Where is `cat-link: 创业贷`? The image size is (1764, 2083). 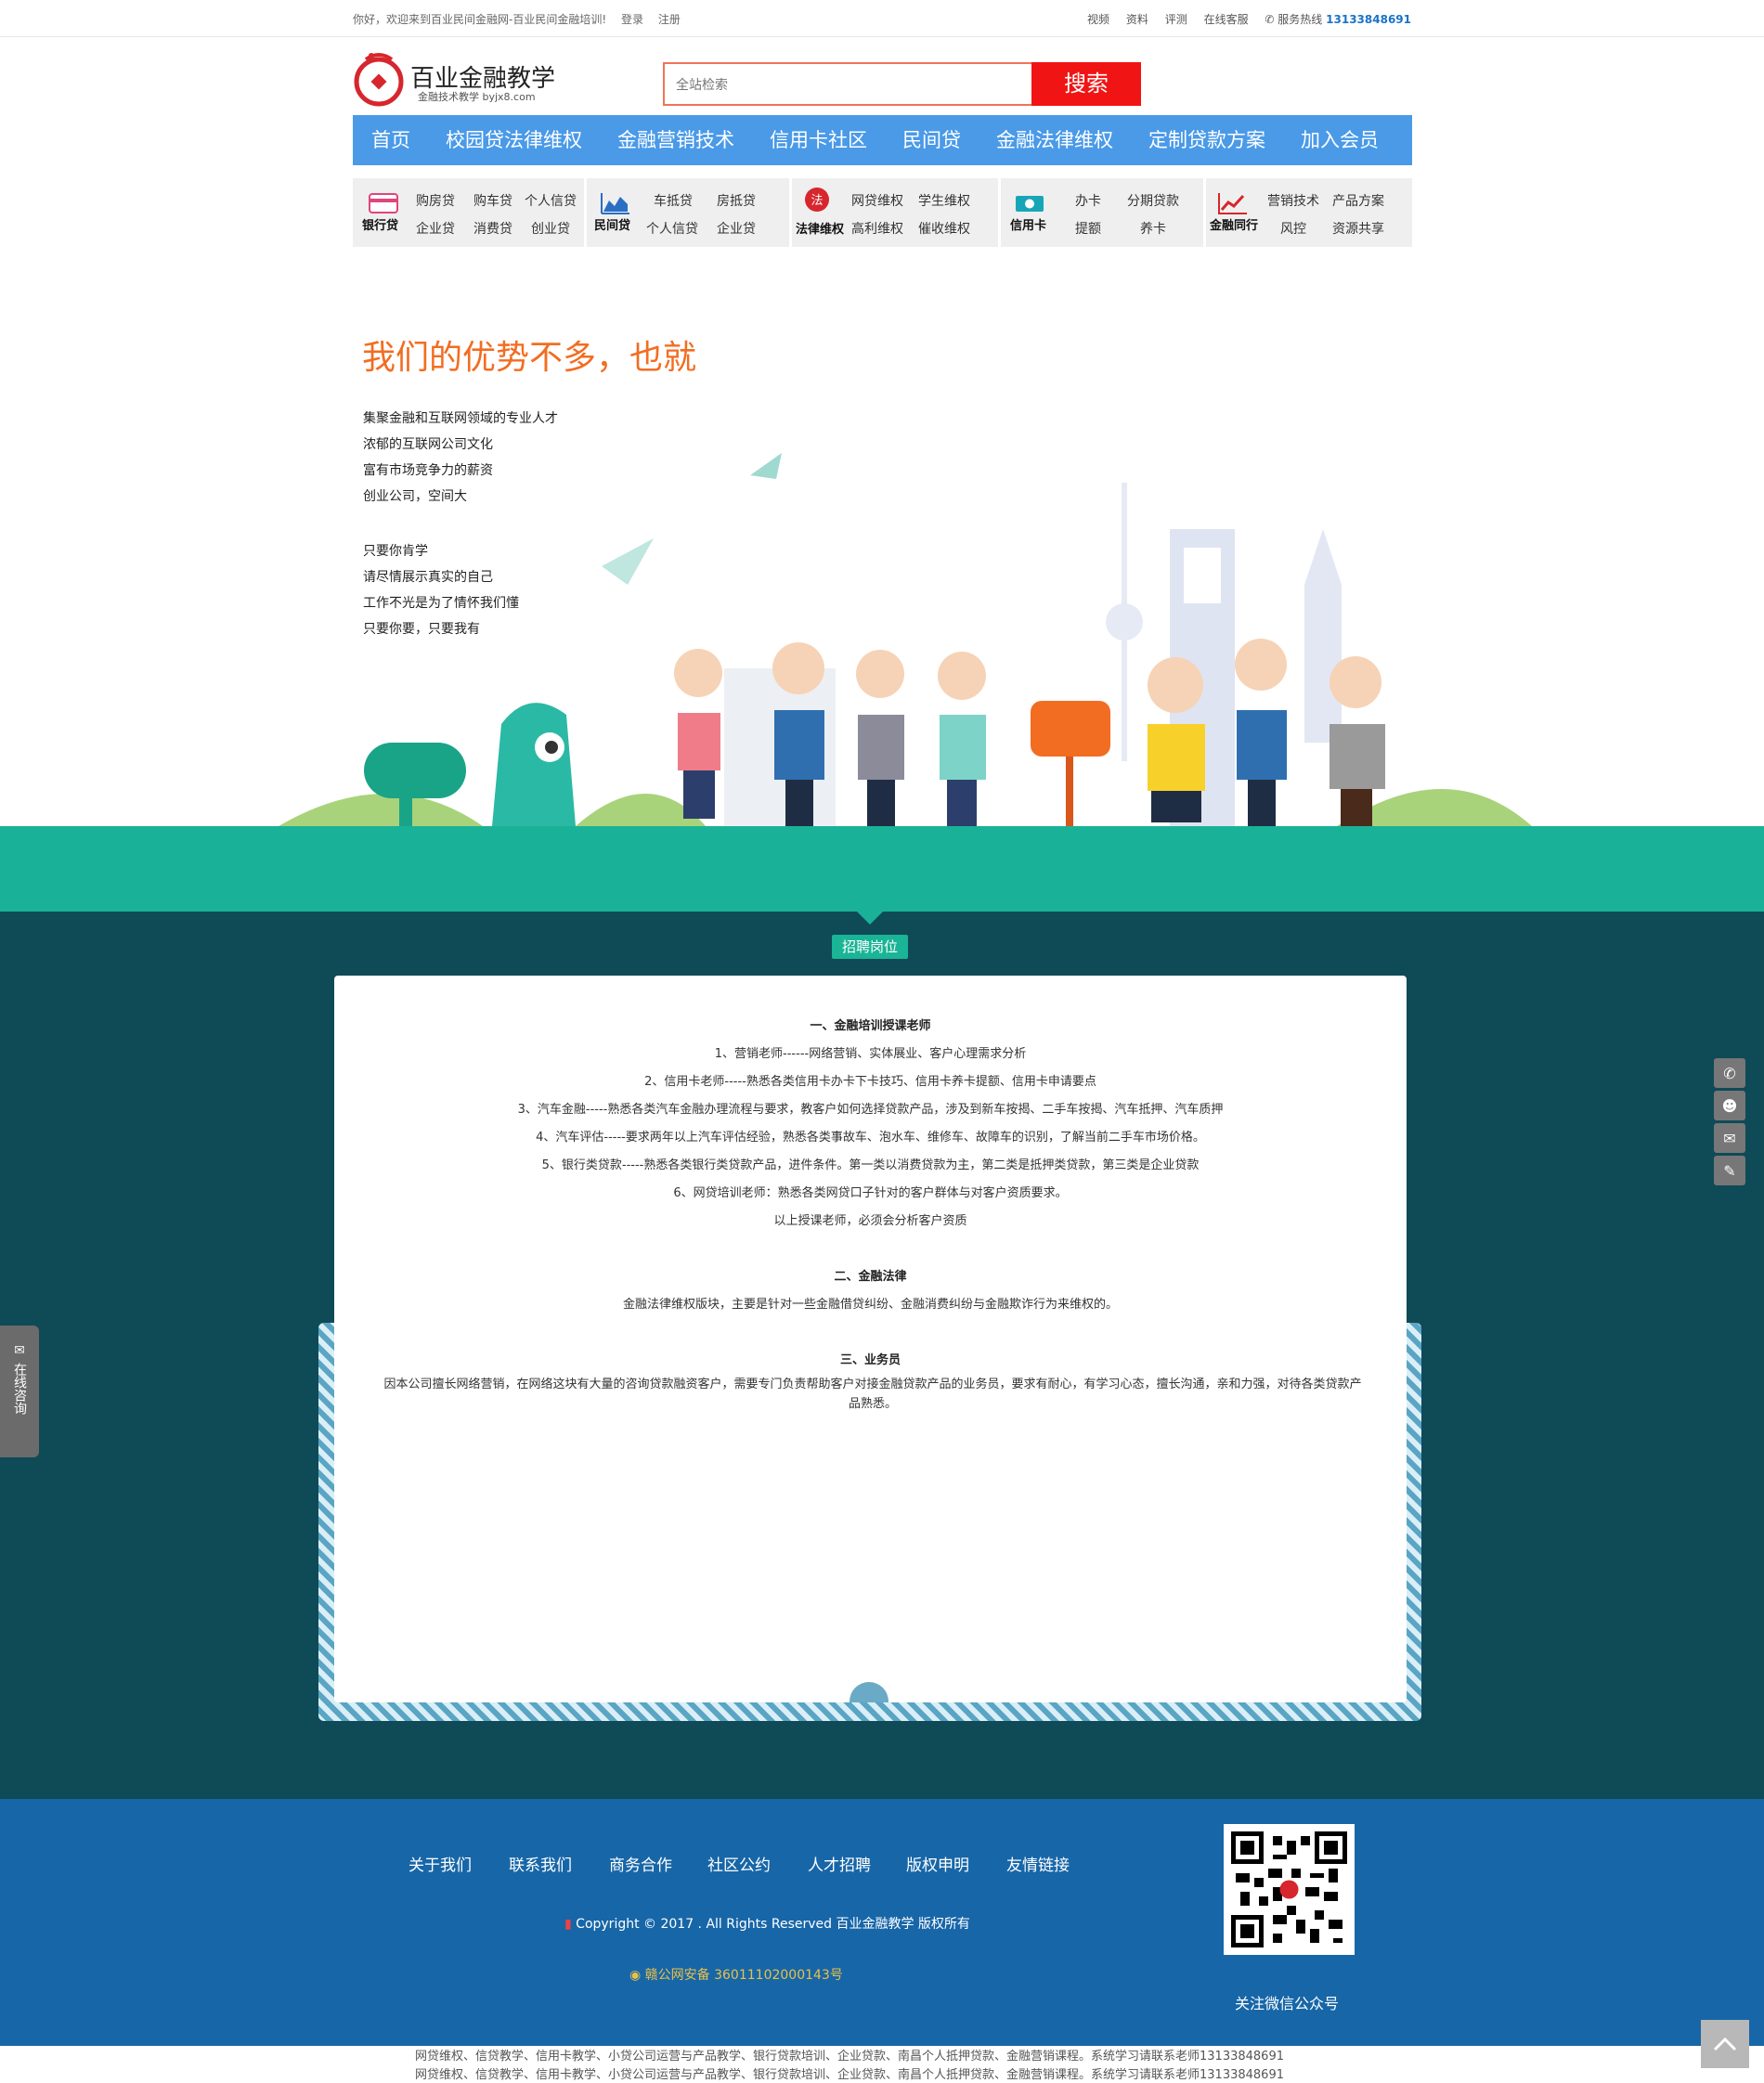
cat-link: 创业贷 is located at coordinates (550, 229).